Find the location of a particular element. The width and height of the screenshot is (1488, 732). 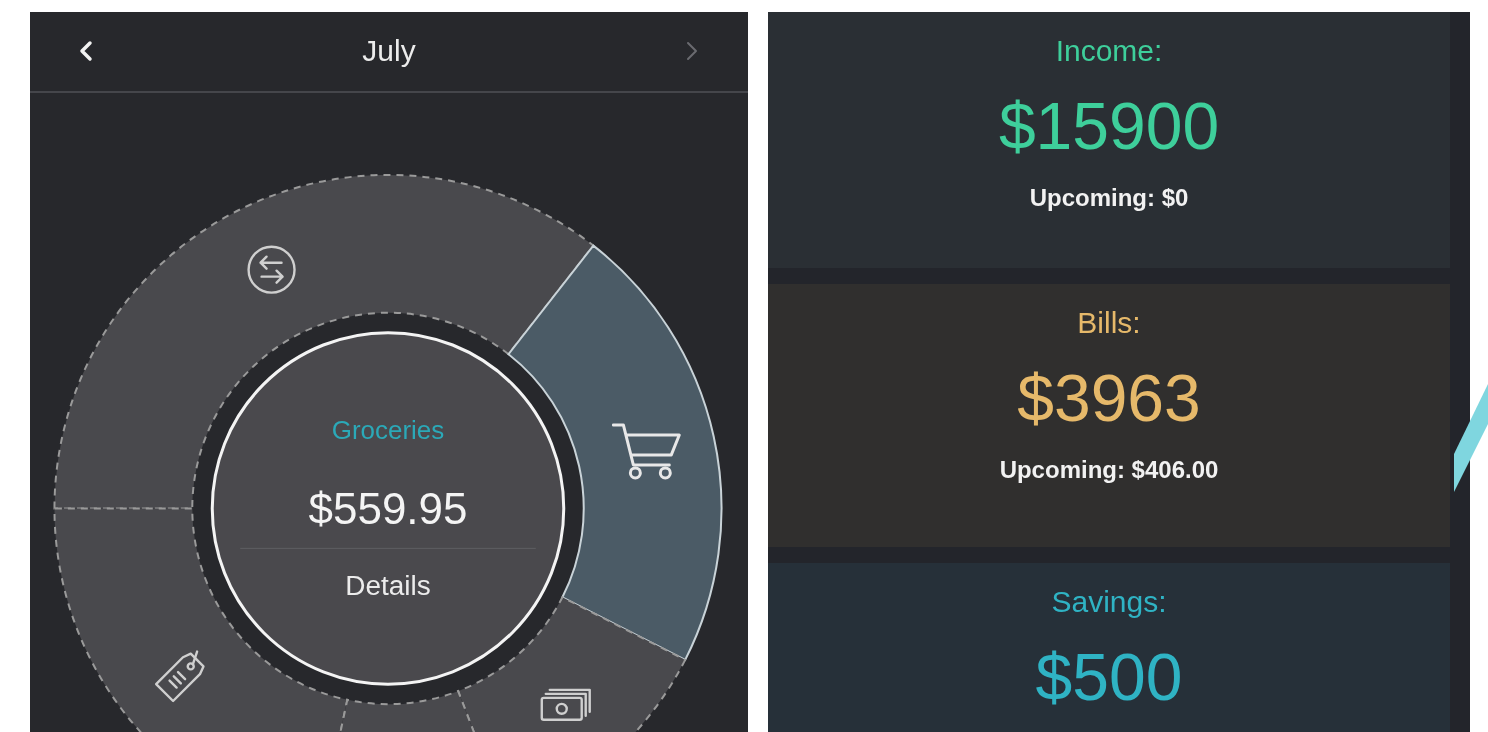

category-amount: $559.95 is located at coordinates (388, 509).